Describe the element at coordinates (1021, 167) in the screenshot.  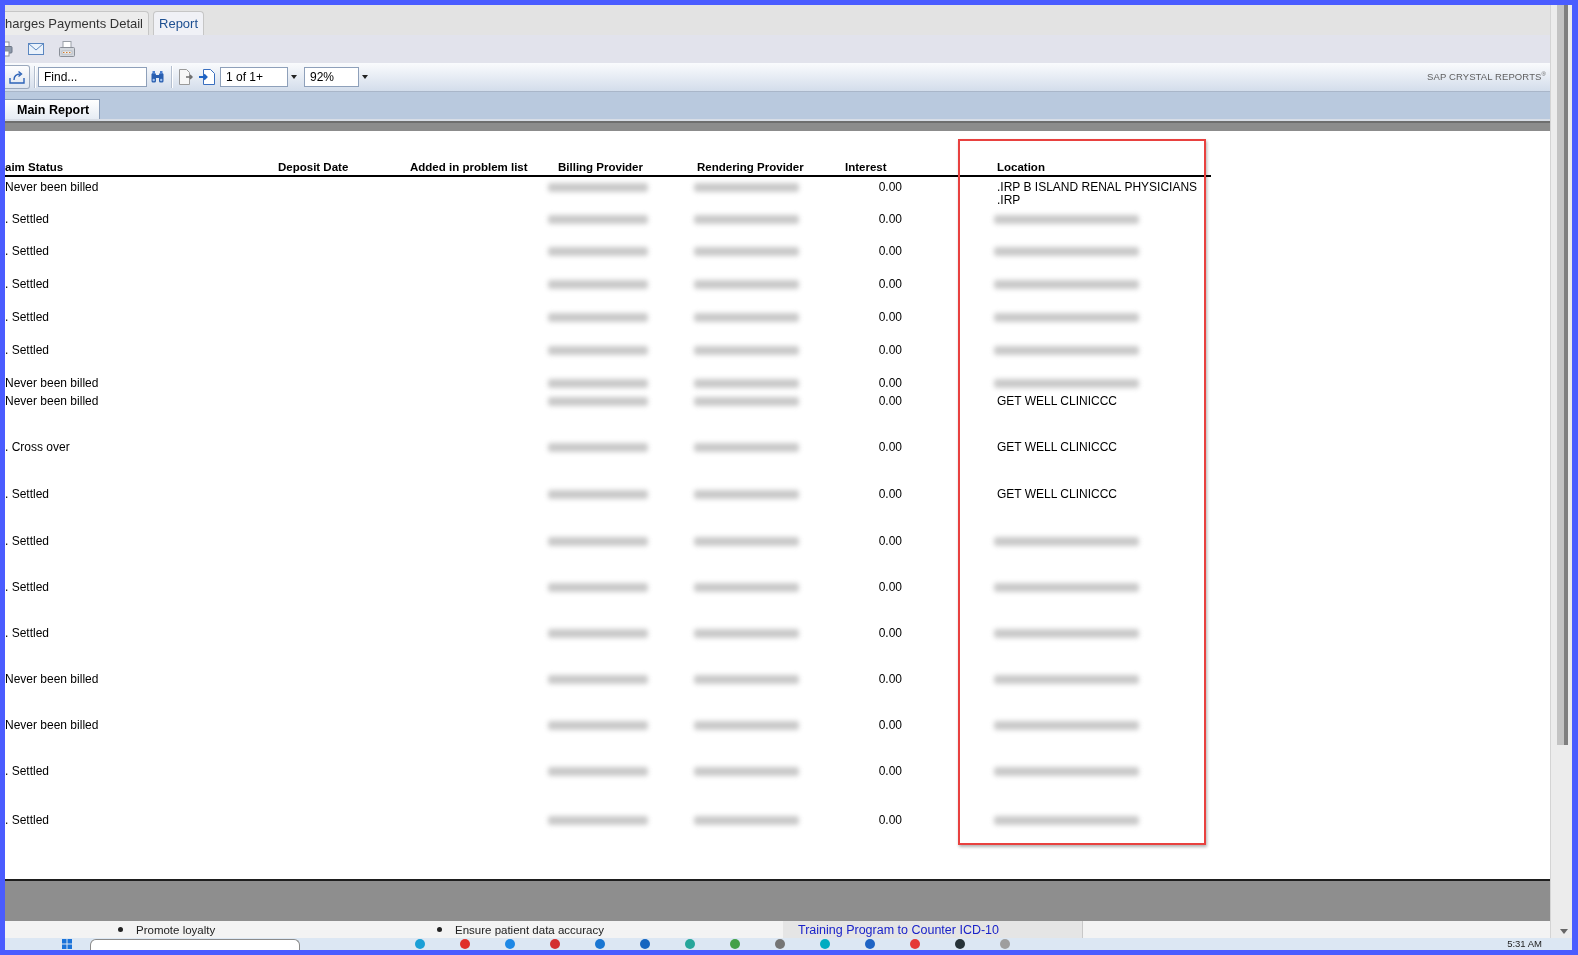
I see `column-header: Location` at that location.